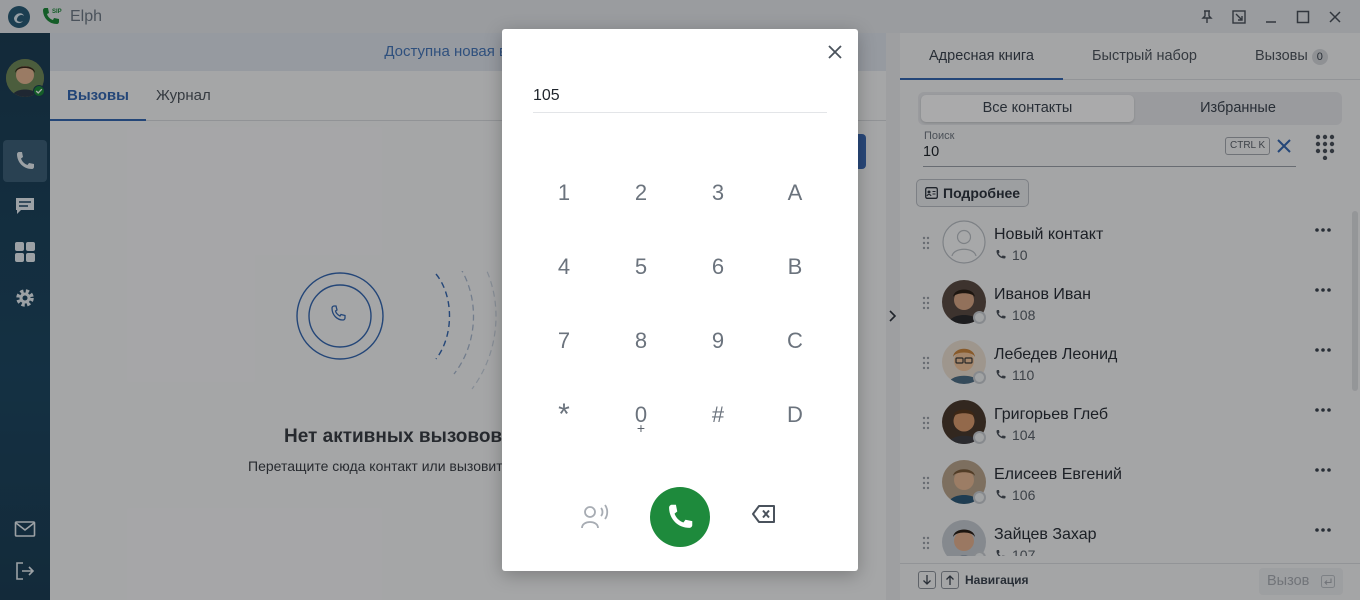  I want to click on dial-key-b: B, so click(795, 267).